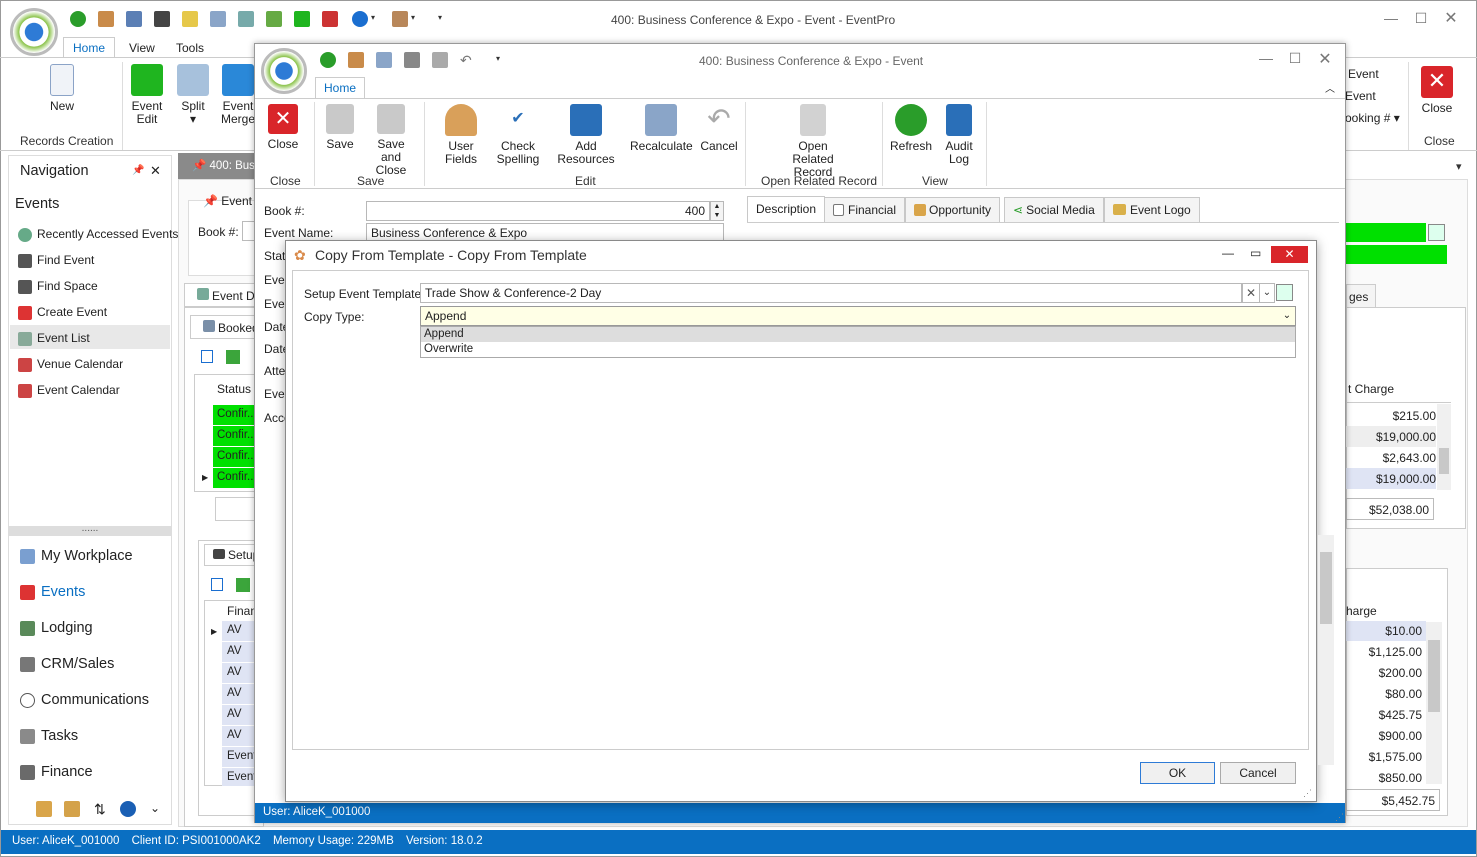  Describe the element at coordinates (155, 171) in the screenshot. I see `close-icon: ✕` at that location.